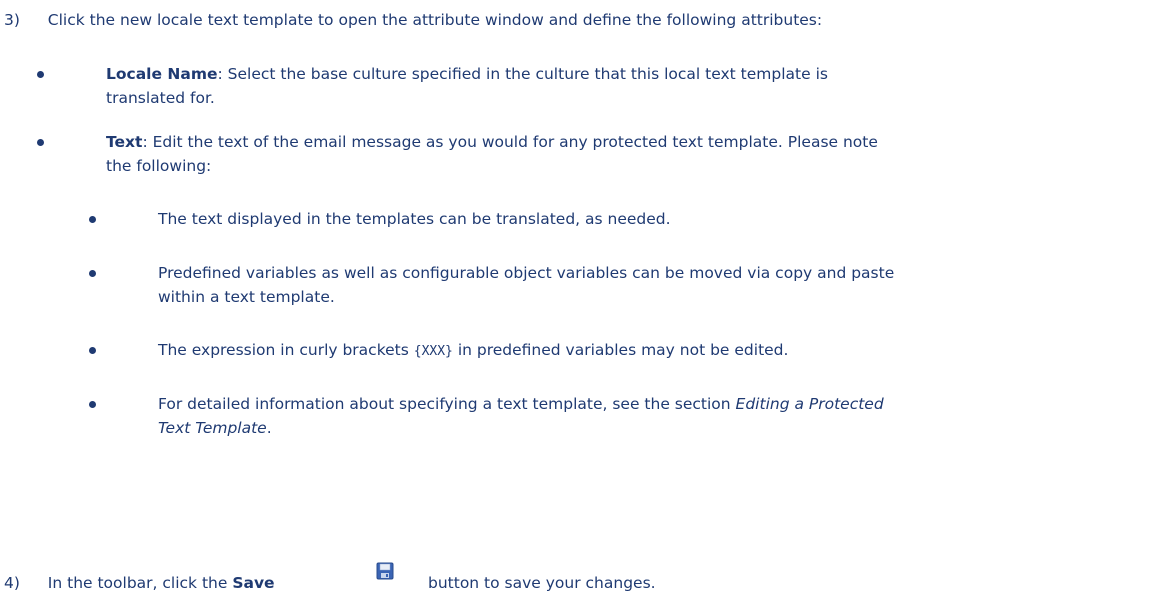 The height and width of the screenshot is (608, 1160). Describe the element at coordinates (160, 98) in the screenshot. I see `locale-name-desc-cont: translated for.` at that location.